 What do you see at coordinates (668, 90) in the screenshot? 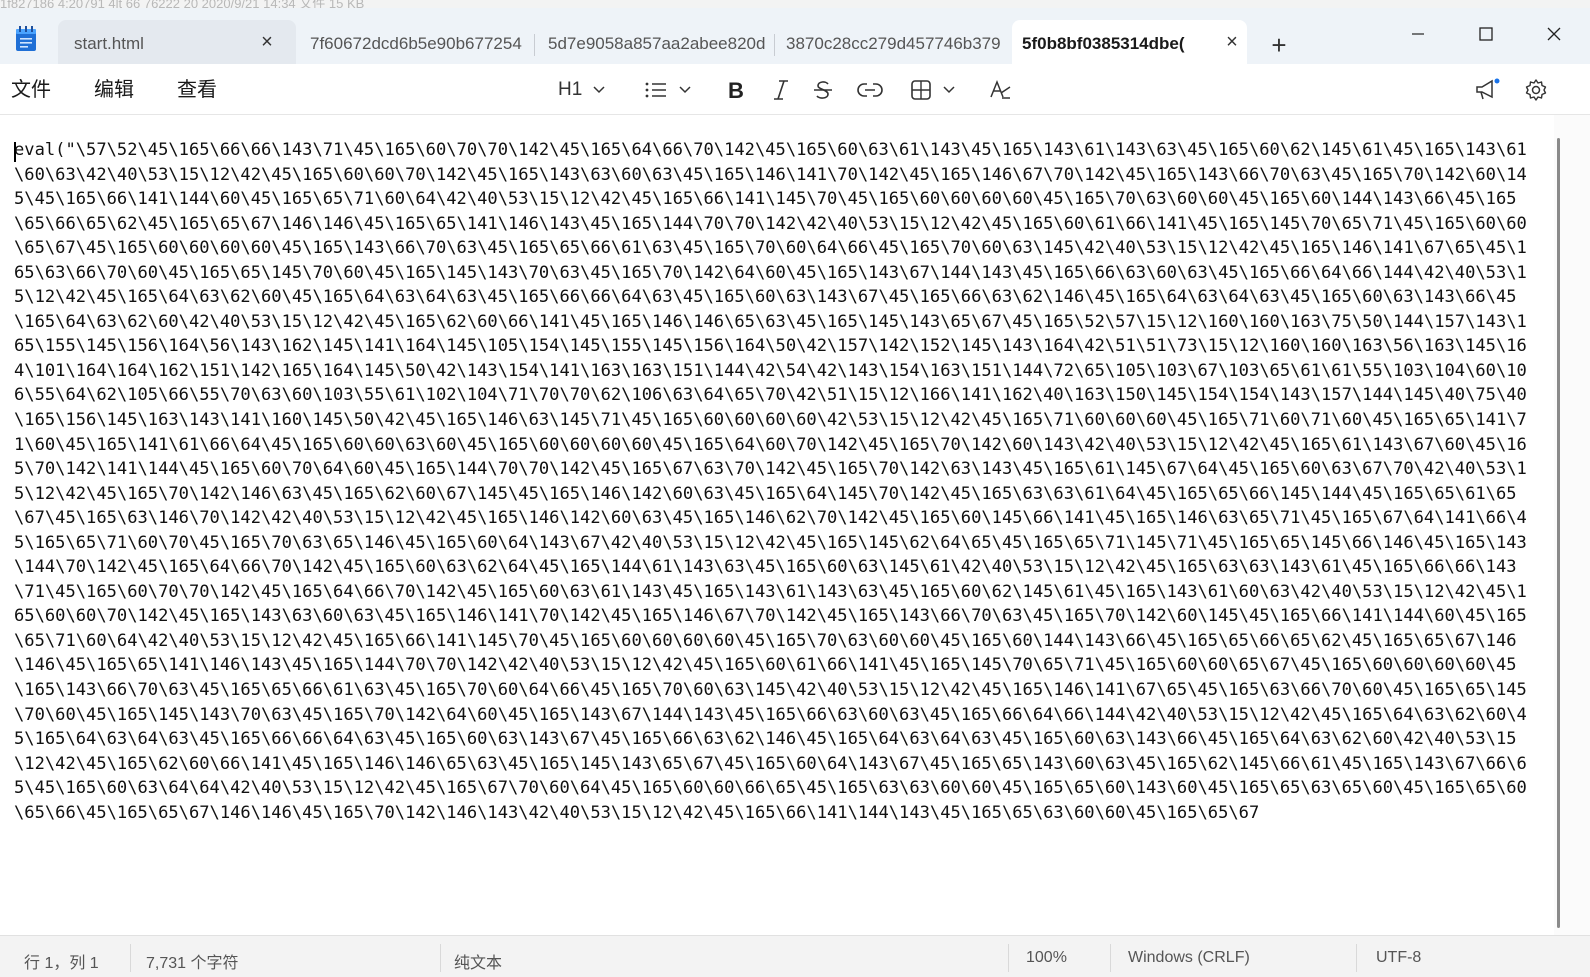
I see `list-dropdown` at bounding box center [668, 90].